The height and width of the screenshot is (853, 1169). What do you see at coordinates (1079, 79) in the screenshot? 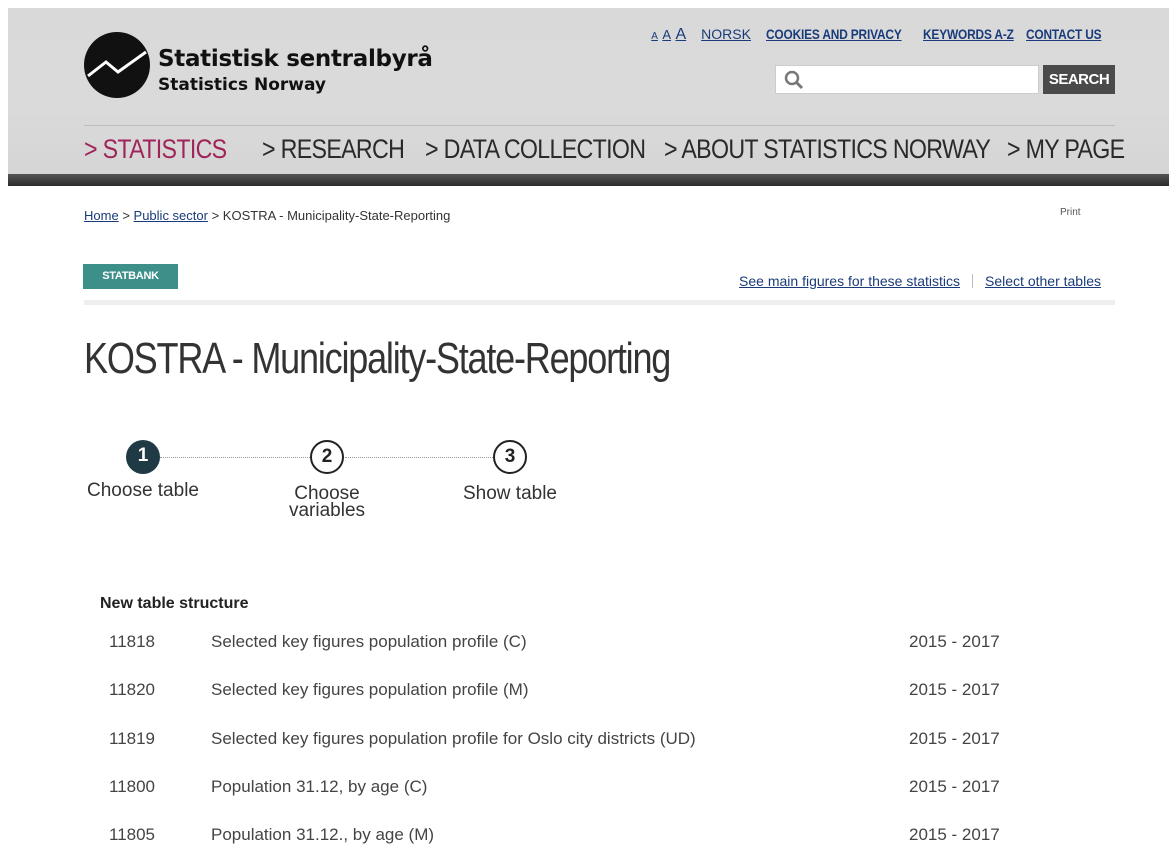
I see `search-button: SEARCH` at bounding box center [1079, 79].